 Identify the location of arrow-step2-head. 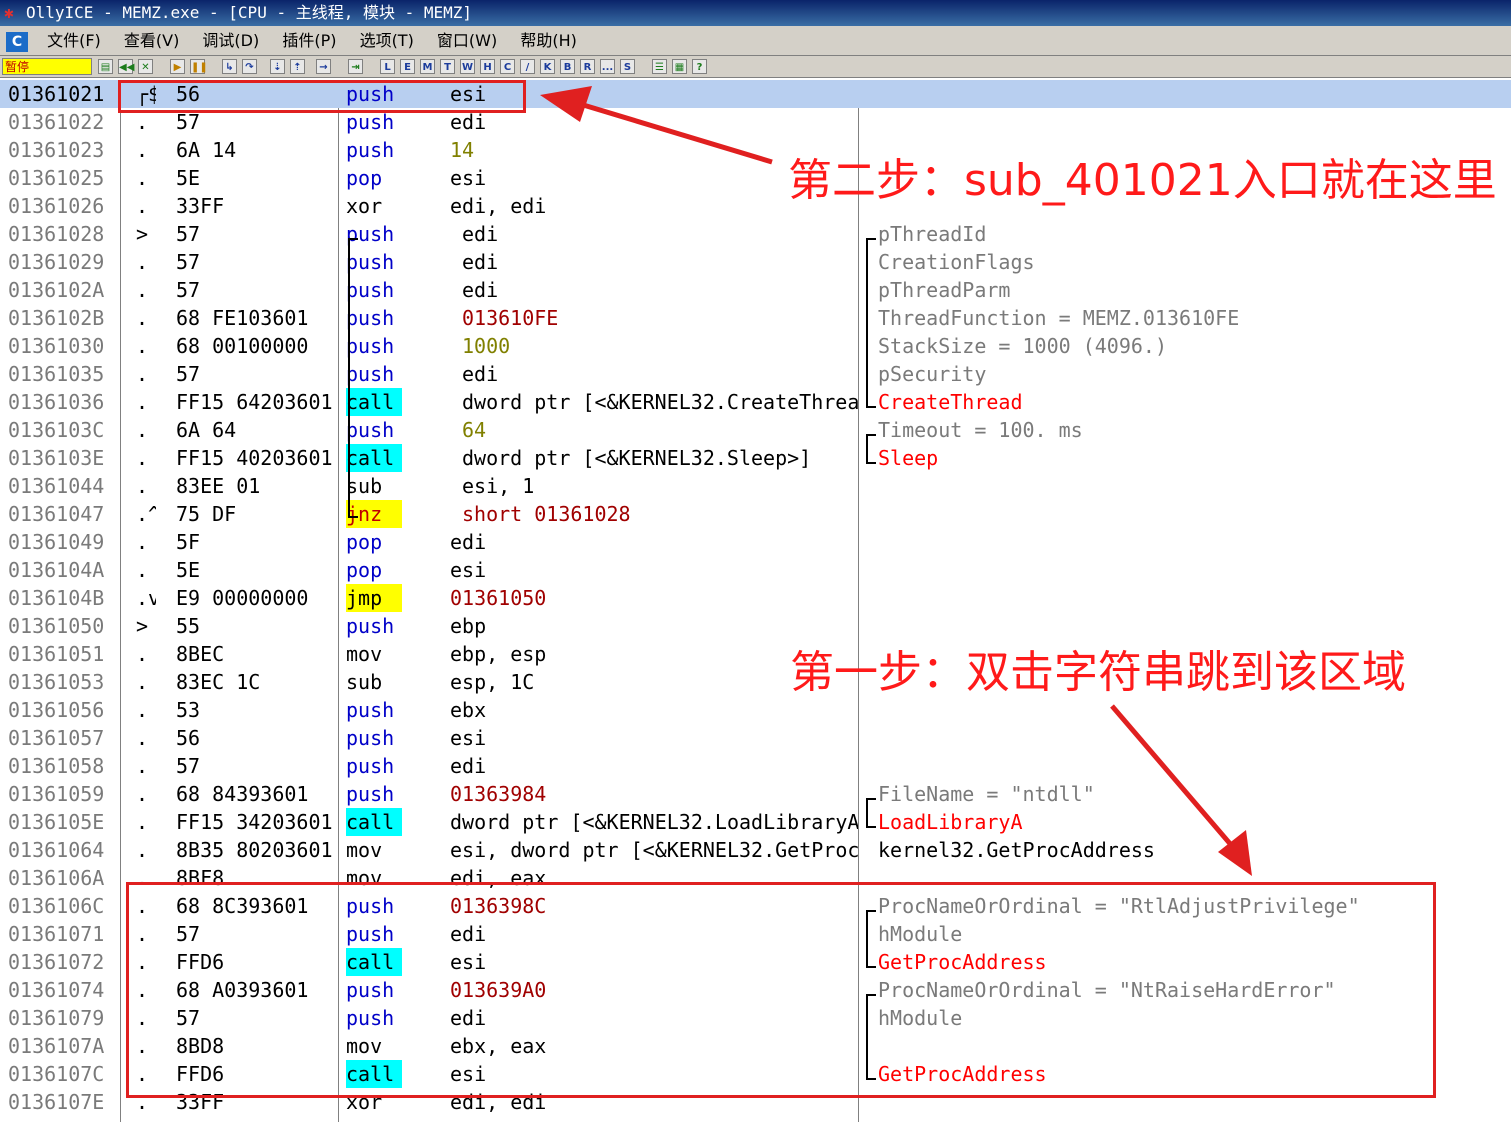
(566, 104).